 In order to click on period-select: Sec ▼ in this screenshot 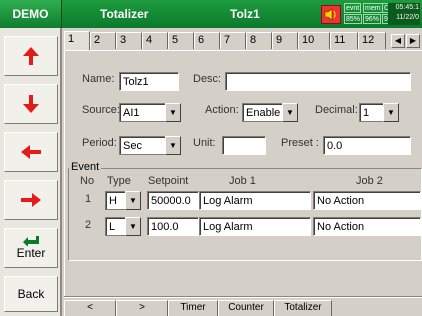, I will do `click(150, 145)`.